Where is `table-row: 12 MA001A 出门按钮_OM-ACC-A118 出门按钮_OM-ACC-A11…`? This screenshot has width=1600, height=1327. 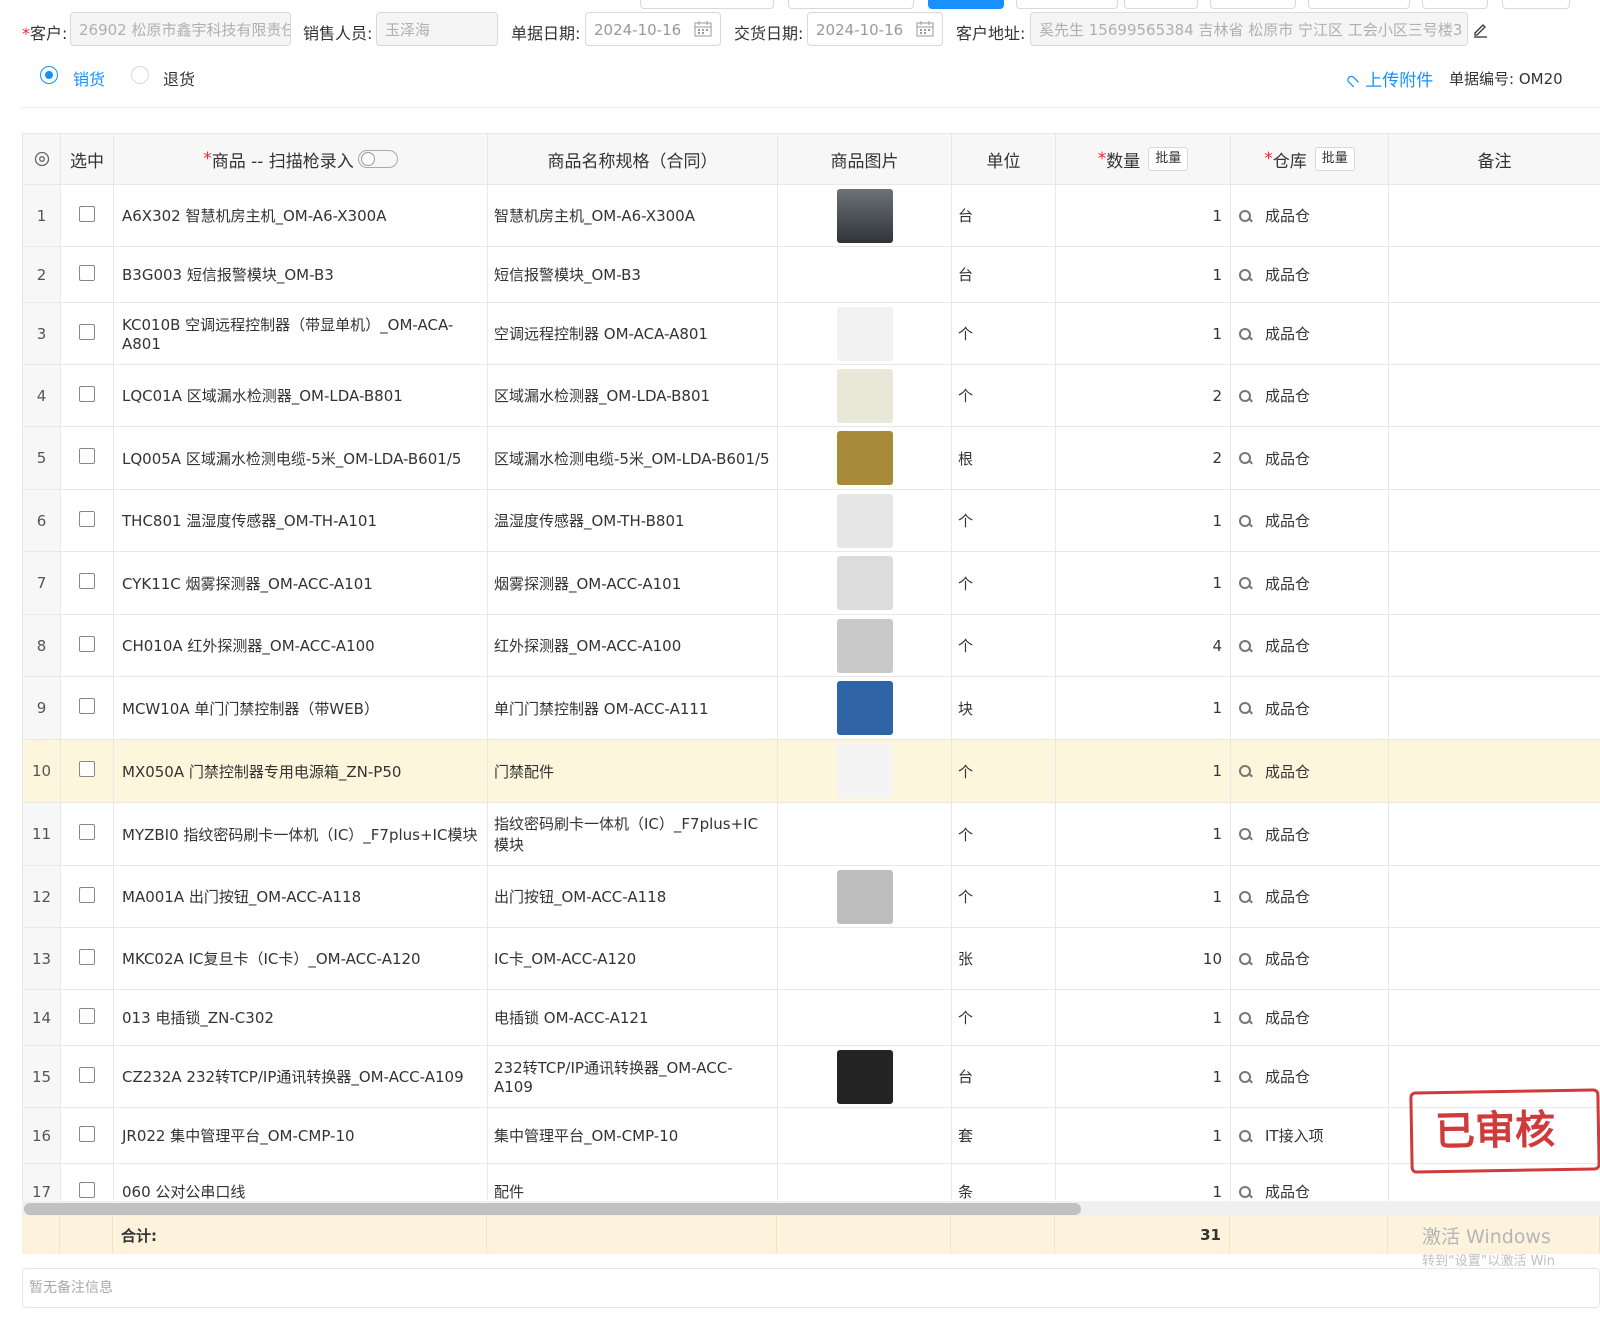
table-row: 12 MA001A 出门按钮_OM-ACC-A118 出门按钮_OM-ACC-A11… is located at coordinates (811, 897).